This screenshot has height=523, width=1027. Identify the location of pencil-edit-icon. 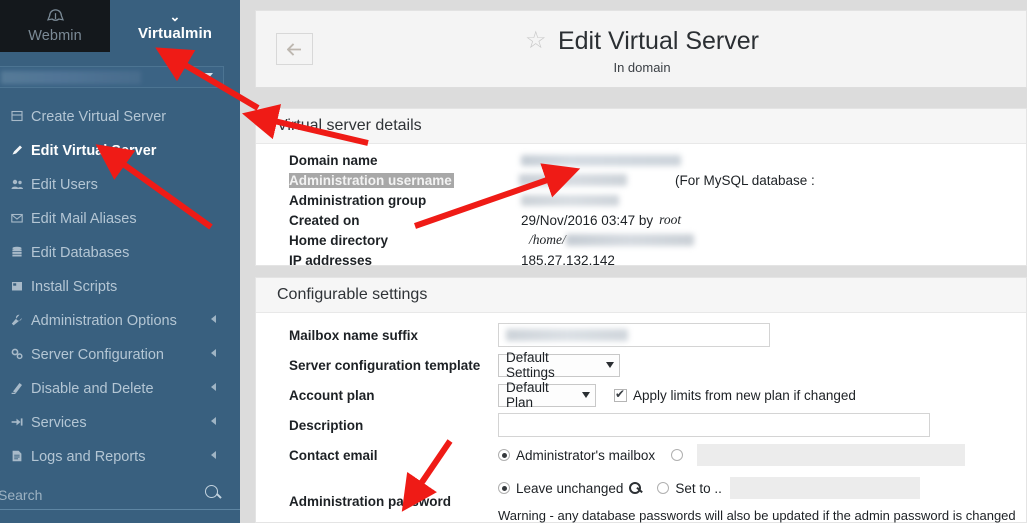
(17, 151).